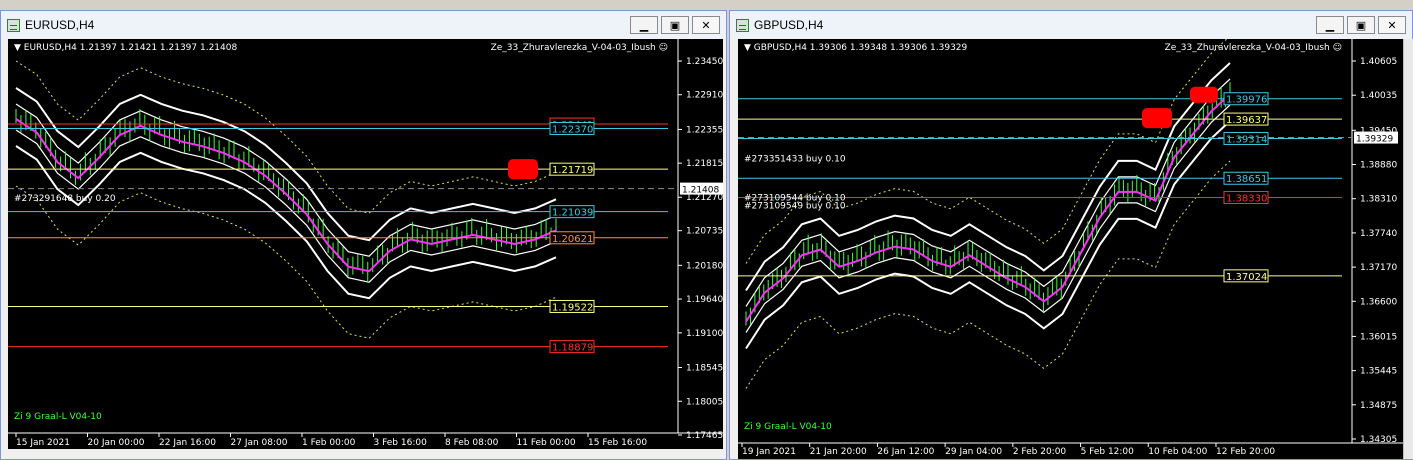 Image resolution: width=1413 pixels, height=460 pixels. What do you see at coordinates (546, 443) in the screenshot?
I see `time-tick-label: 11 Feb 00:00` at bounding box center [546, 443].